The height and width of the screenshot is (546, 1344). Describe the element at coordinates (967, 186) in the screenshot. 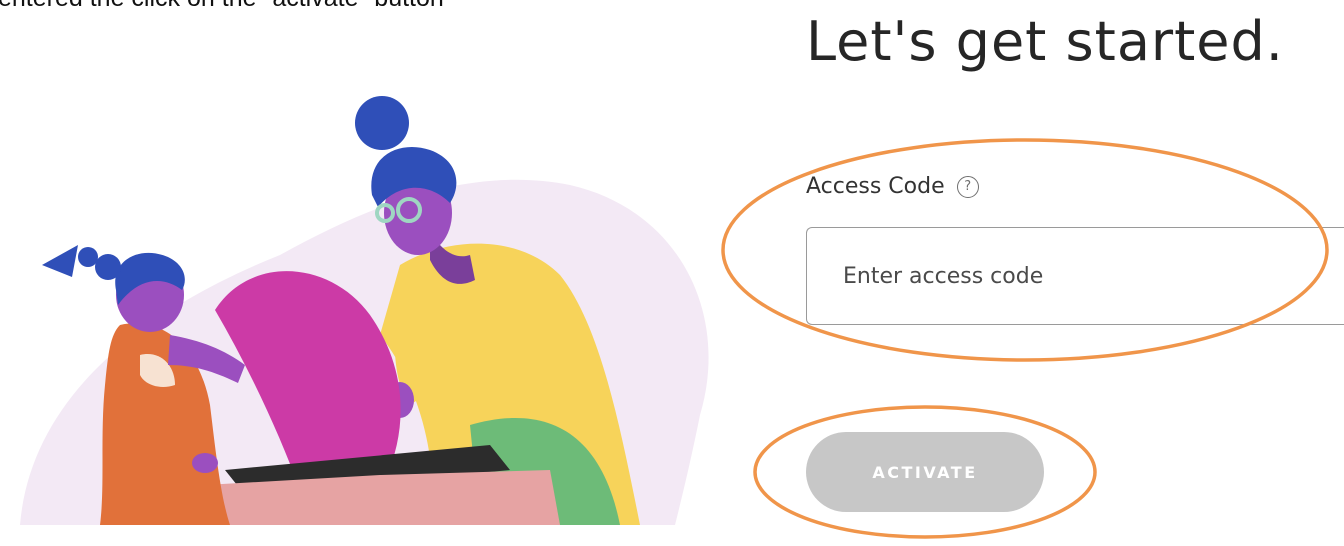

I see `help-icon: ?` at that location.